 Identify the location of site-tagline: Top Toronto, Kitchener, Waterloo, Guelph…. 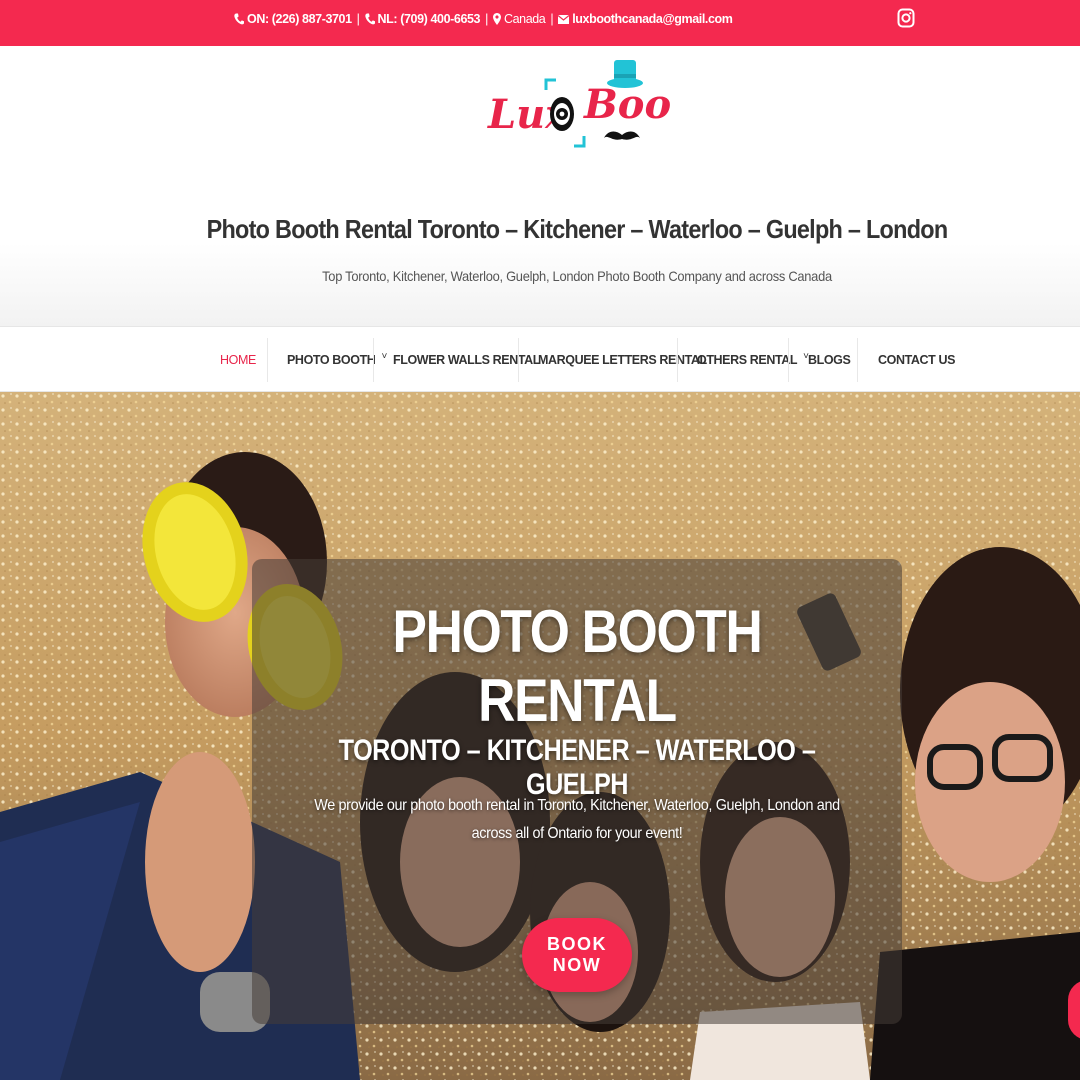
(577, 276).